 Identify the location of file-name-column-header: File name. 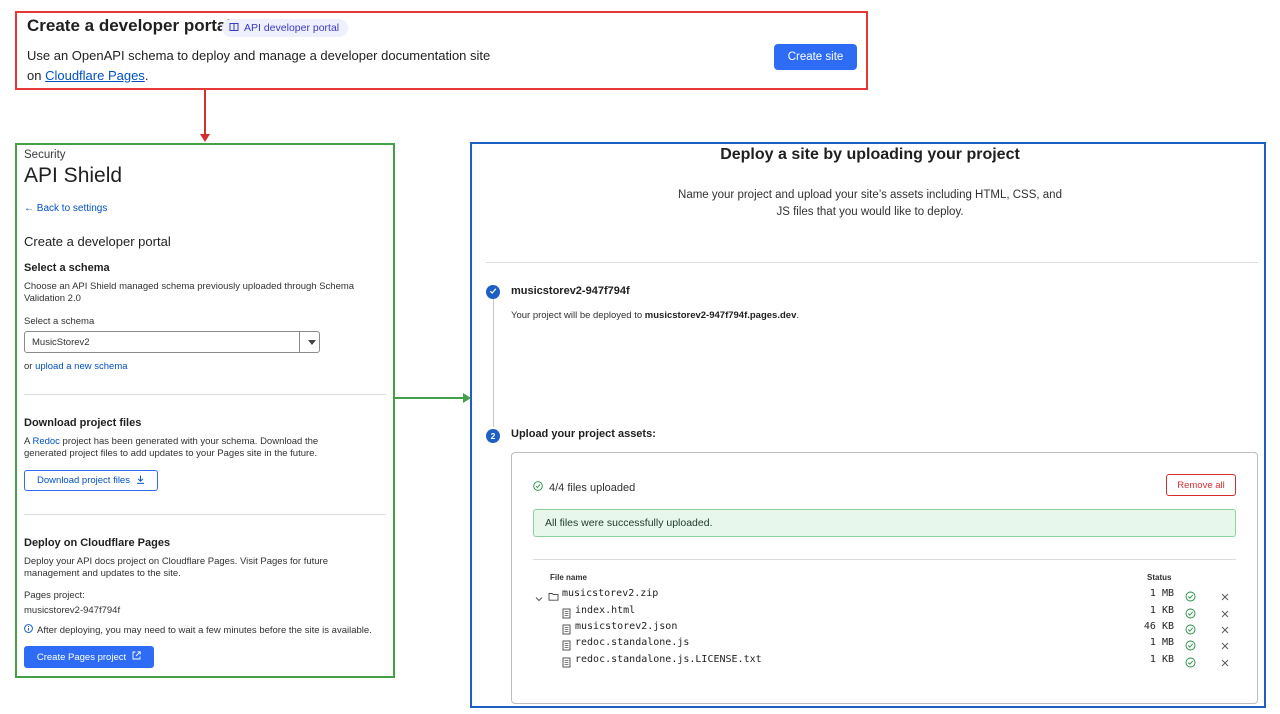
(568, 577).